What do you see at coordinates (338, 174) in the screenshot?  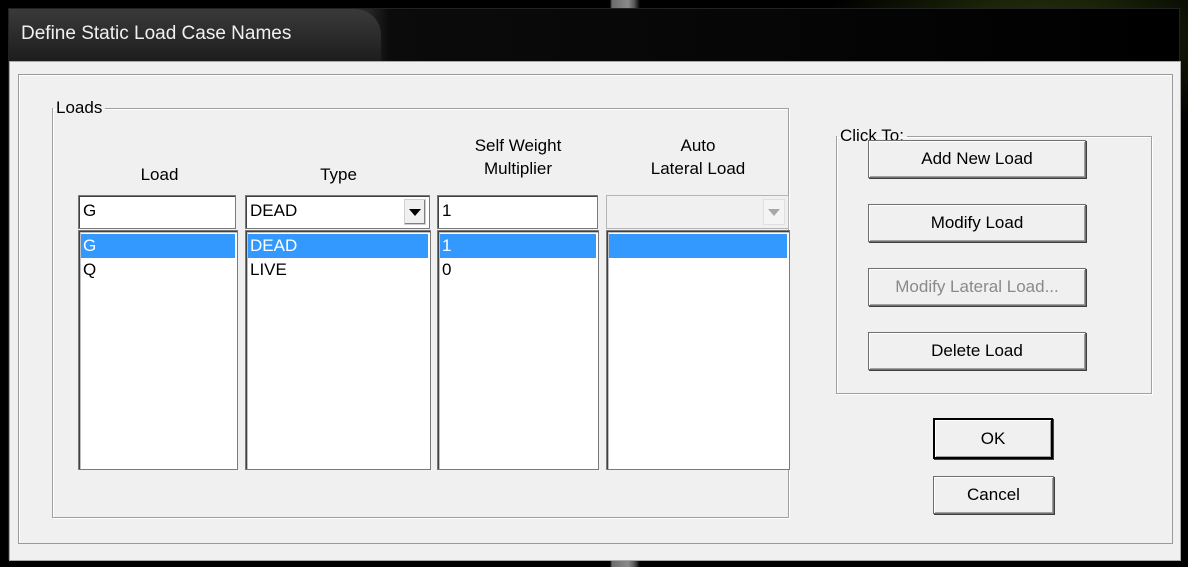 I see `type-column-header: Type` at bounding box center [338, 174].